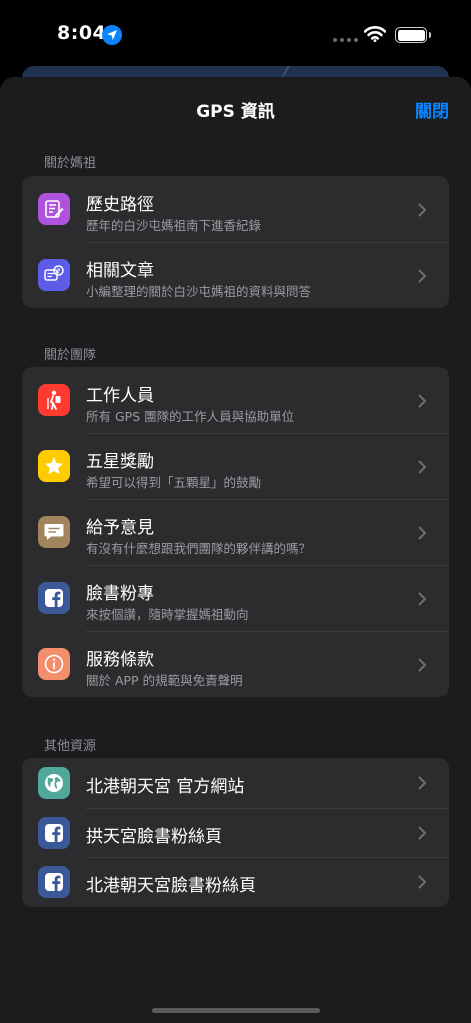 This screenshot has height=1023, width=471. Describe the element at coordinates (54, 532) in the screenshot. I see `message-icon` at that location.